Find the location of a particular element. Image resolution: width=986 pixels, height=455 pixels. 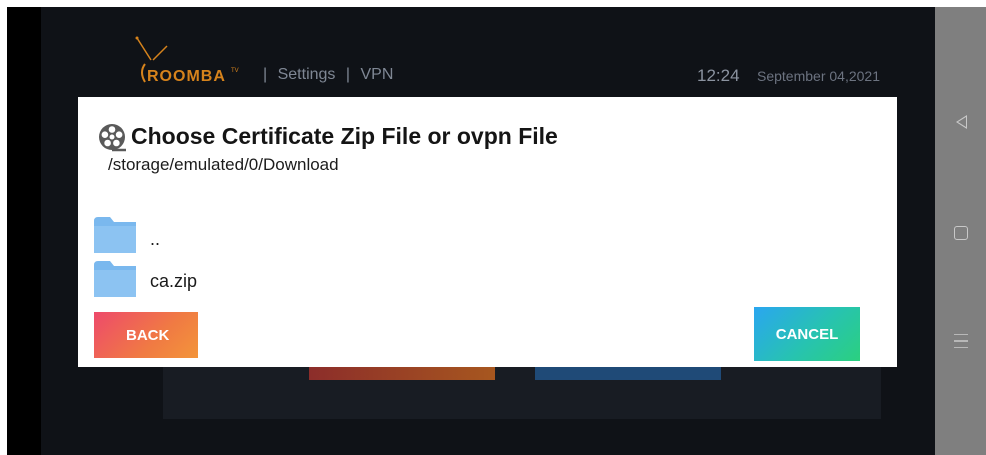

breadcrumb-settings: Settings is located at coordinates (306, 74).